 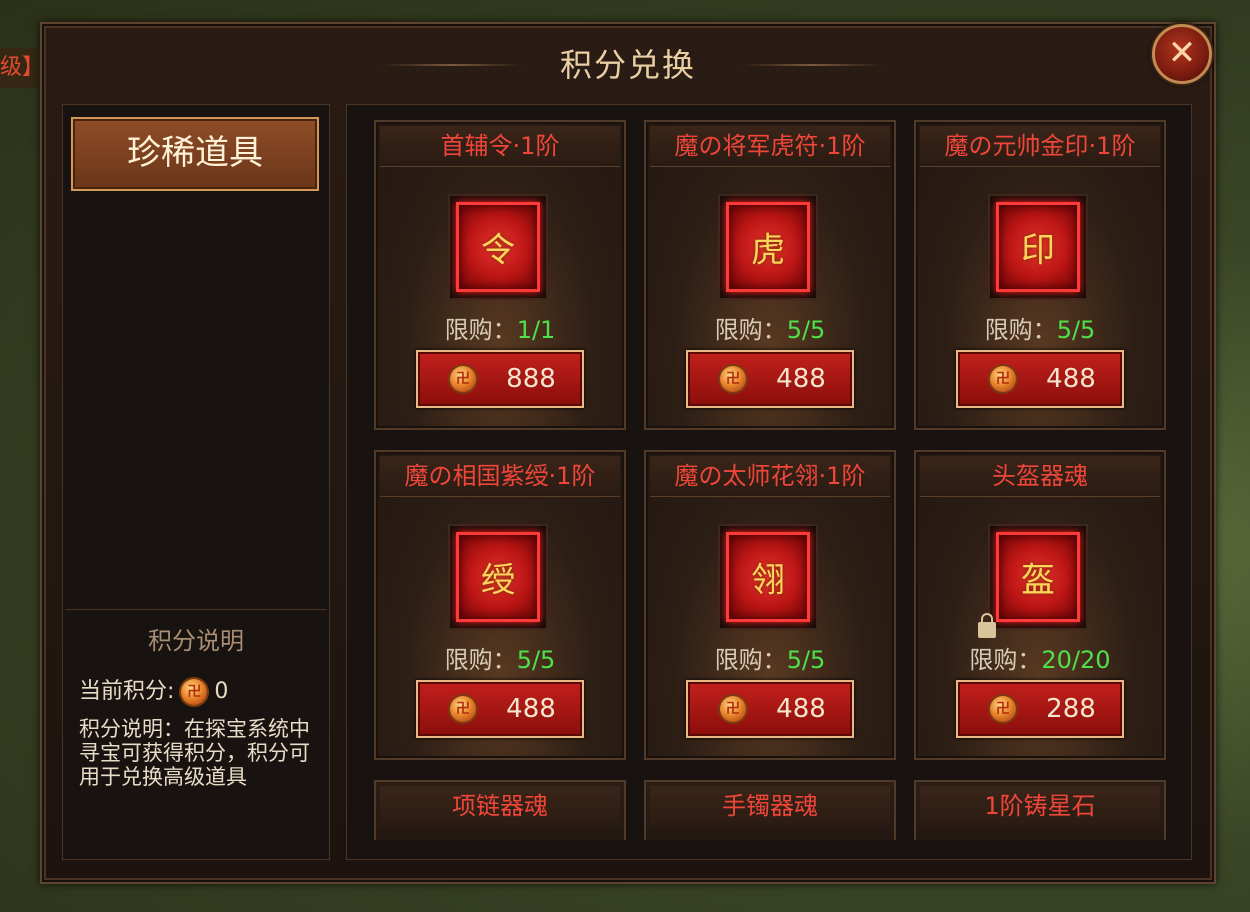 What do you see at coordinates (627, 65) in the screenshot?
I see `window-title: 积分兑换` at bounding box center [627, 65].